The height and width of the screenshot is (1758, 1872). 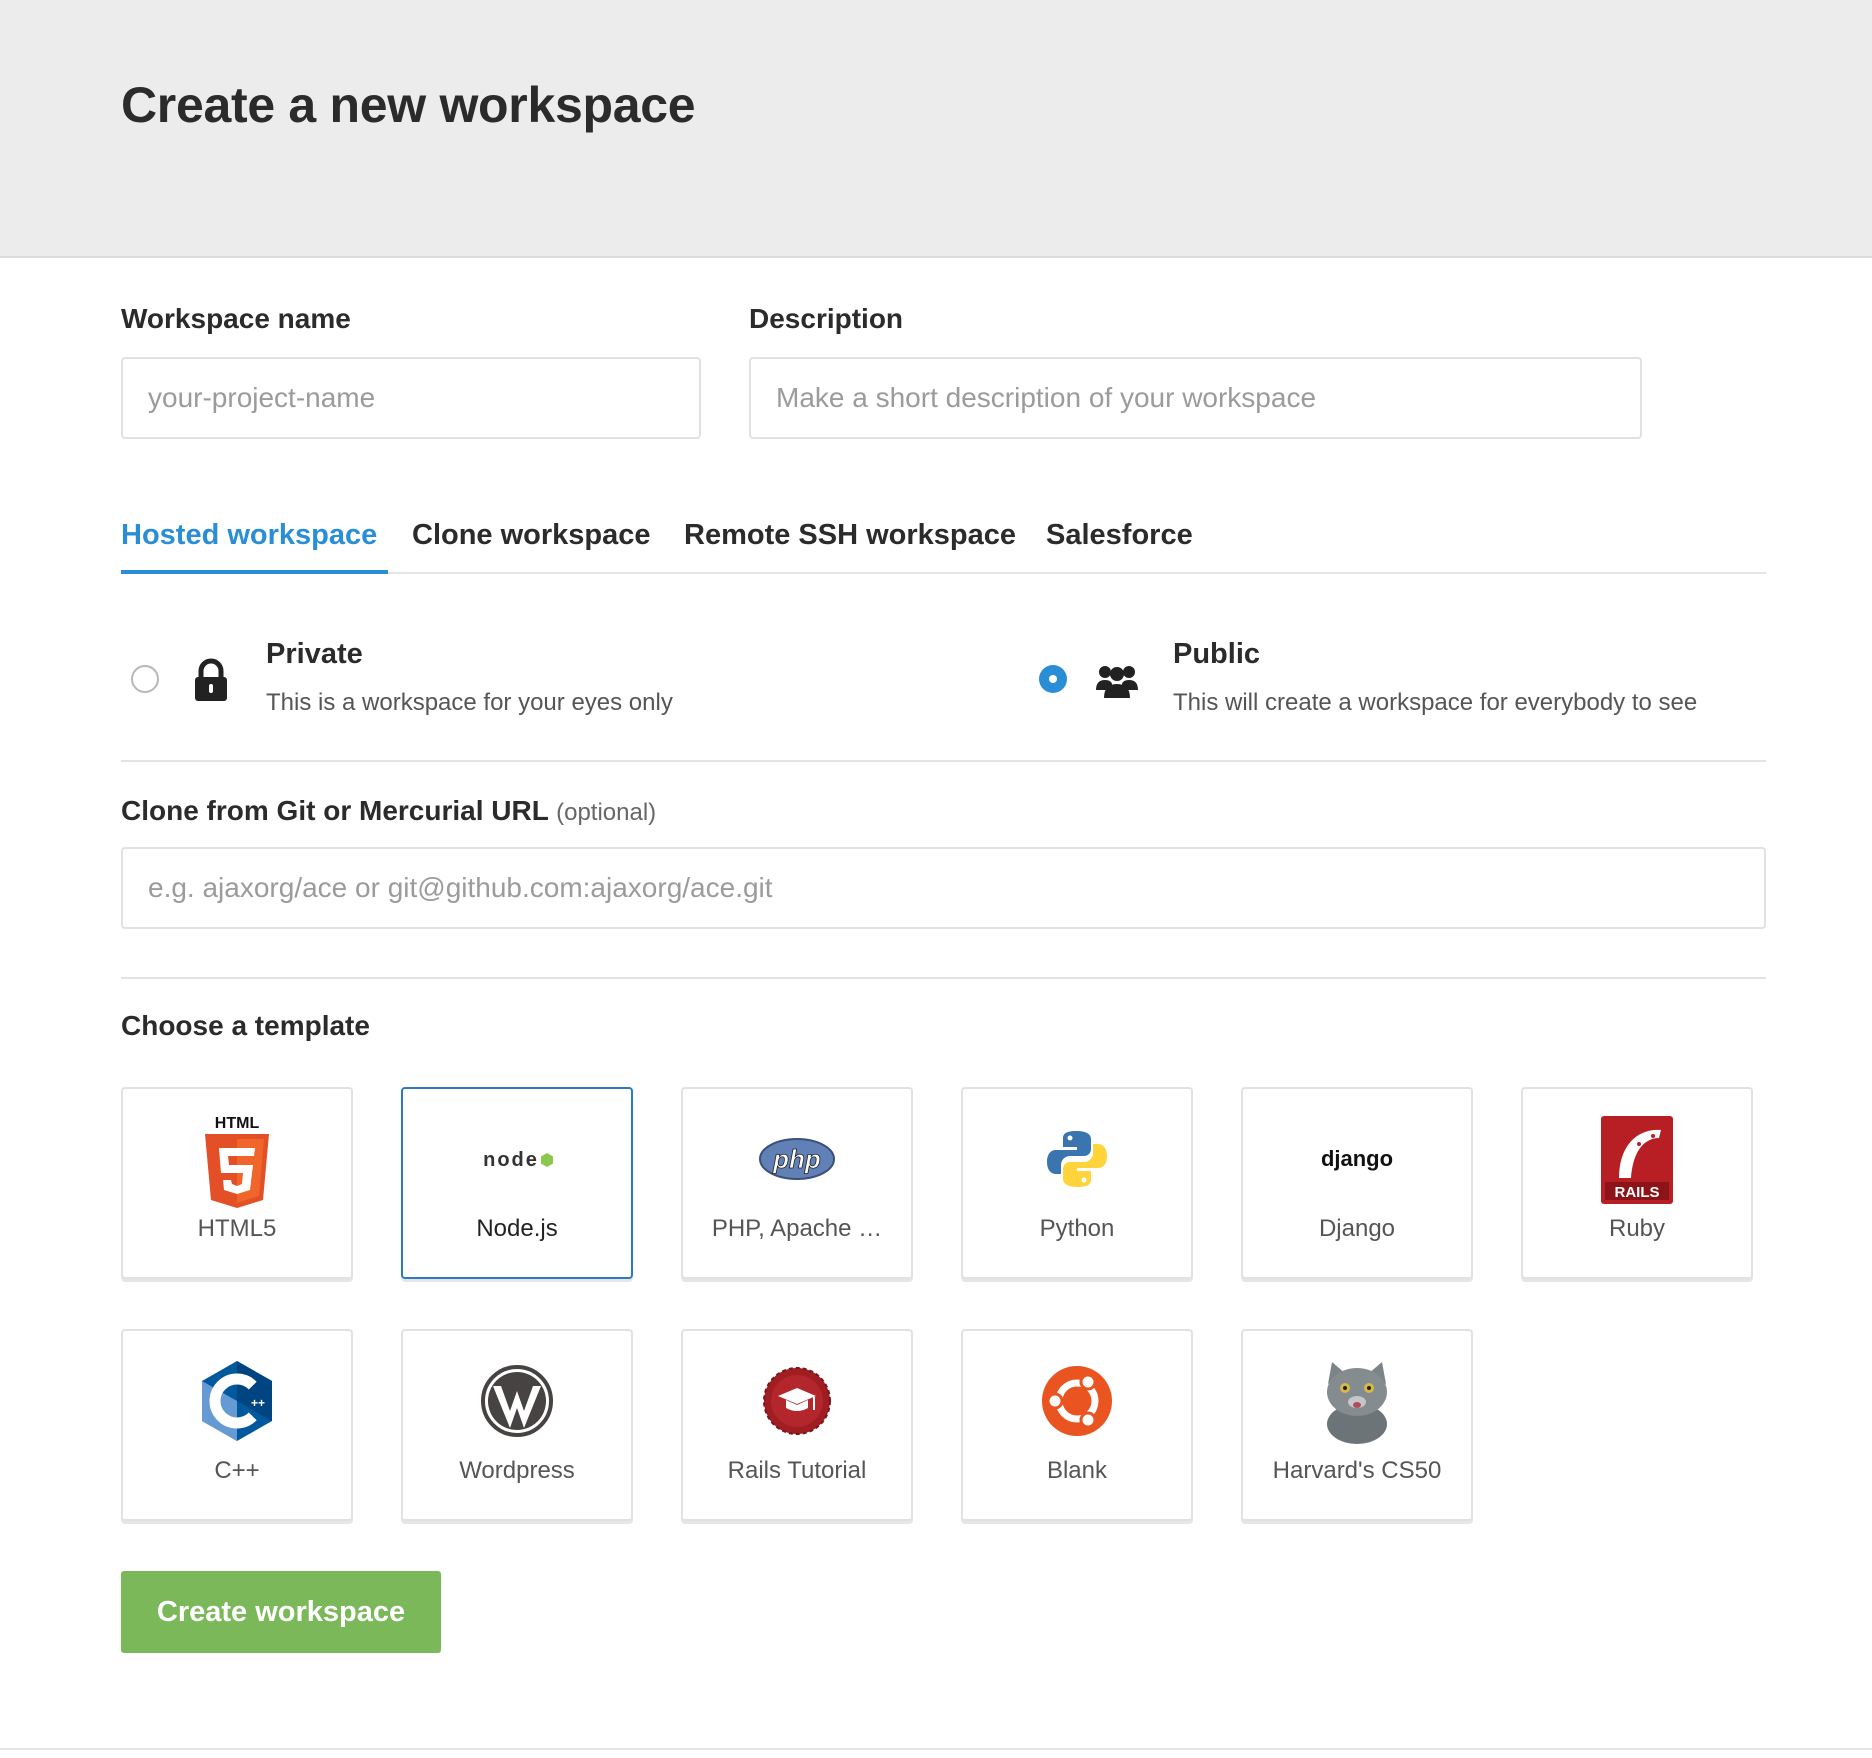 I want to click on users-icon, so click(x=1117, y=680).